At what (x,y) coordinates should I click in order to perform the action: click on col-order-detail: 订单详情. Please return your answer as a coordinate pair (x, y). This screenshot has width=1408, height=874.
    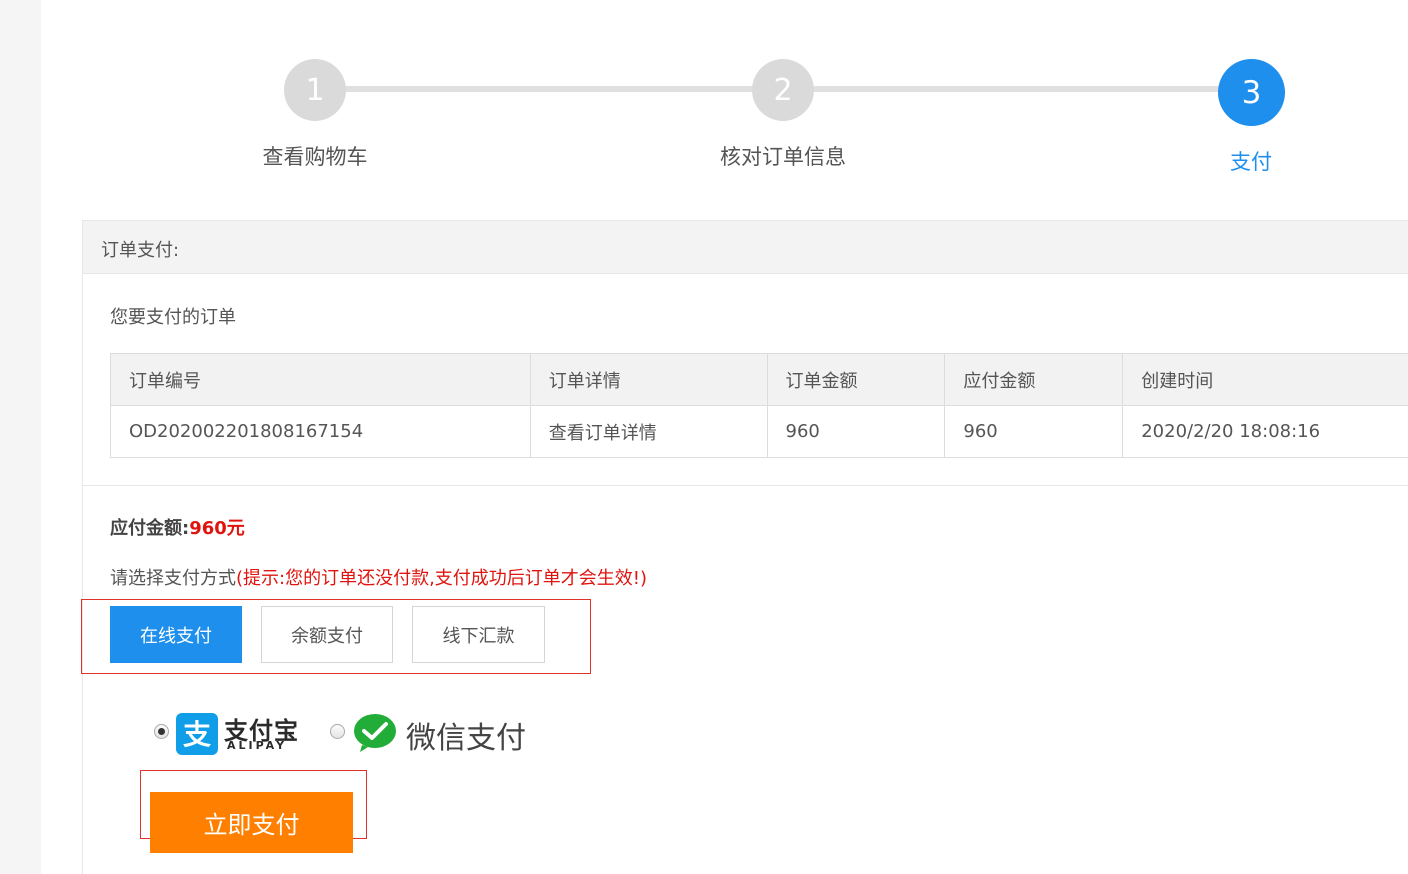
    Looking at the image, I should click on (648, 379).